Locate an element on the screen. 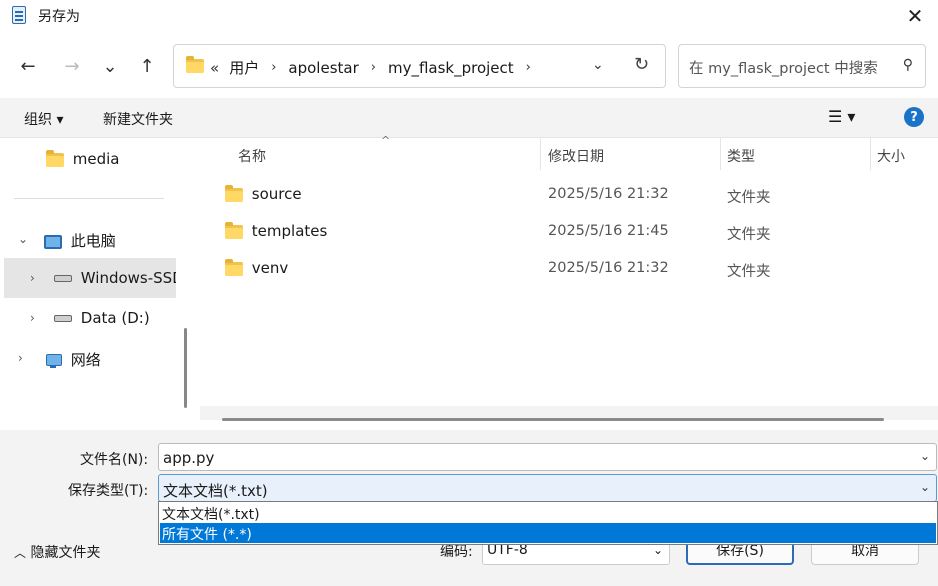 The width and height of the screenshot is (938, 586). hide-folders-toggle: ︿ 隐藏文件夹 is located at coordinates (57, 552).